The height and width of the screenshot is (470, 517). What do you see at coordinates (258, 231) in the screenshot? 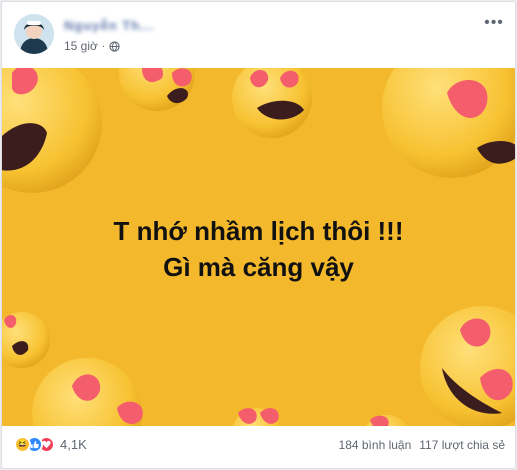
I see `post-text-line-1: T nhớ nhầm lịch thôi !!!` at bounding box center [258, 231].